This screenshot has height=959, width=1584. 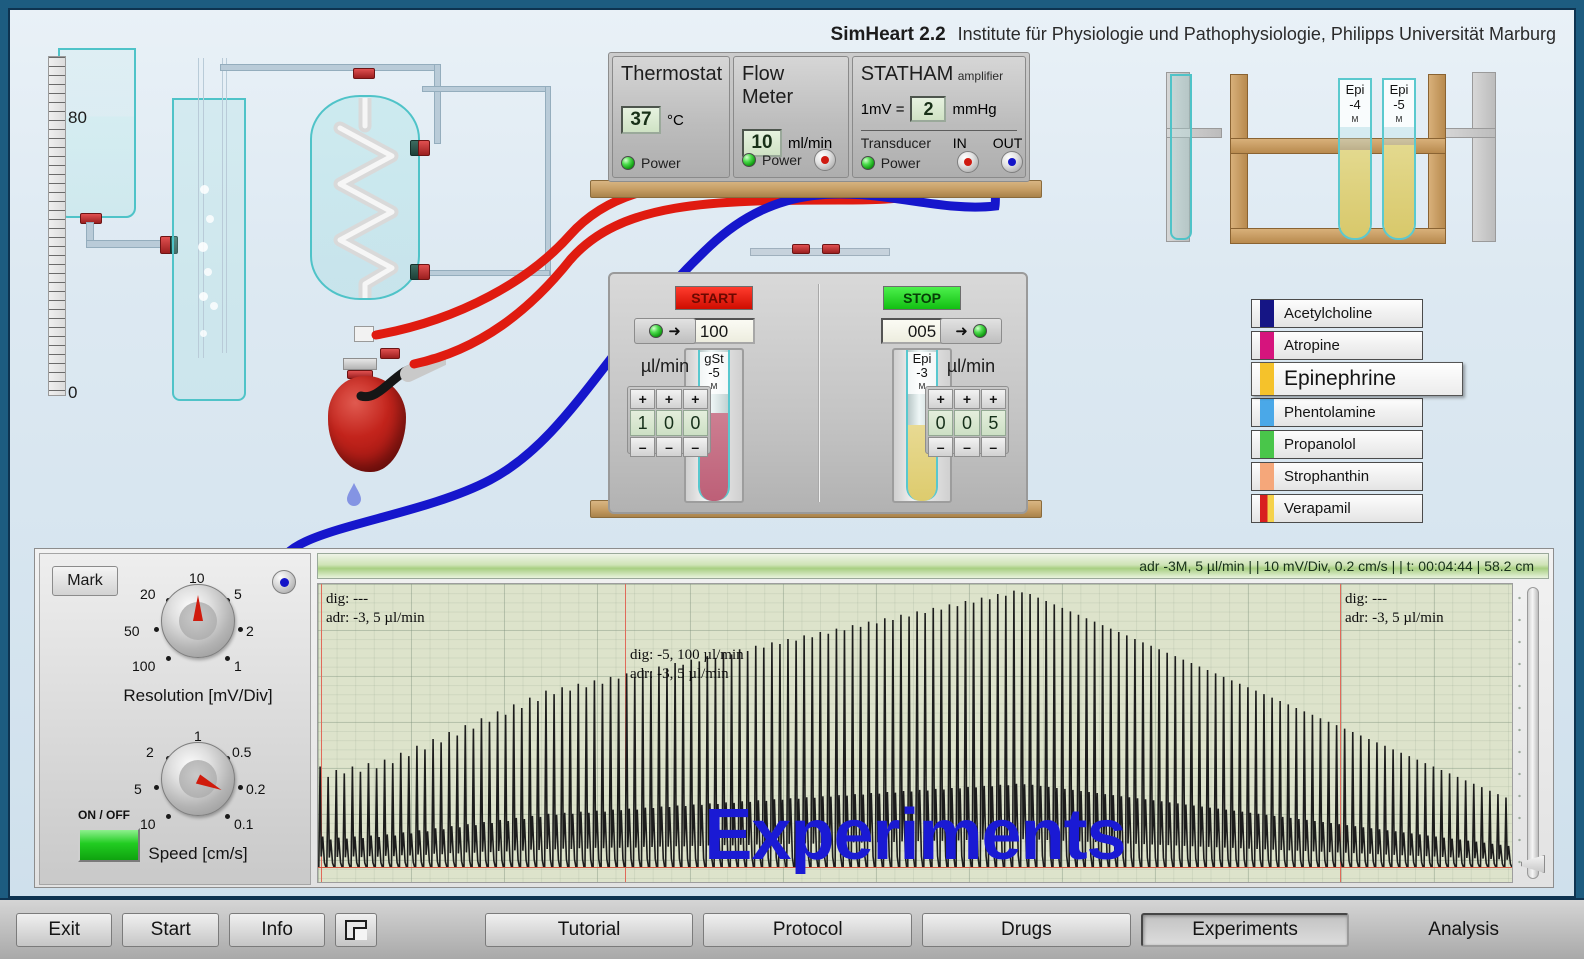 What do you see at coordinates (150, 752) in the screenshot?
I see `spd-tick-label-2: 2` at bounding box center [150, 752].